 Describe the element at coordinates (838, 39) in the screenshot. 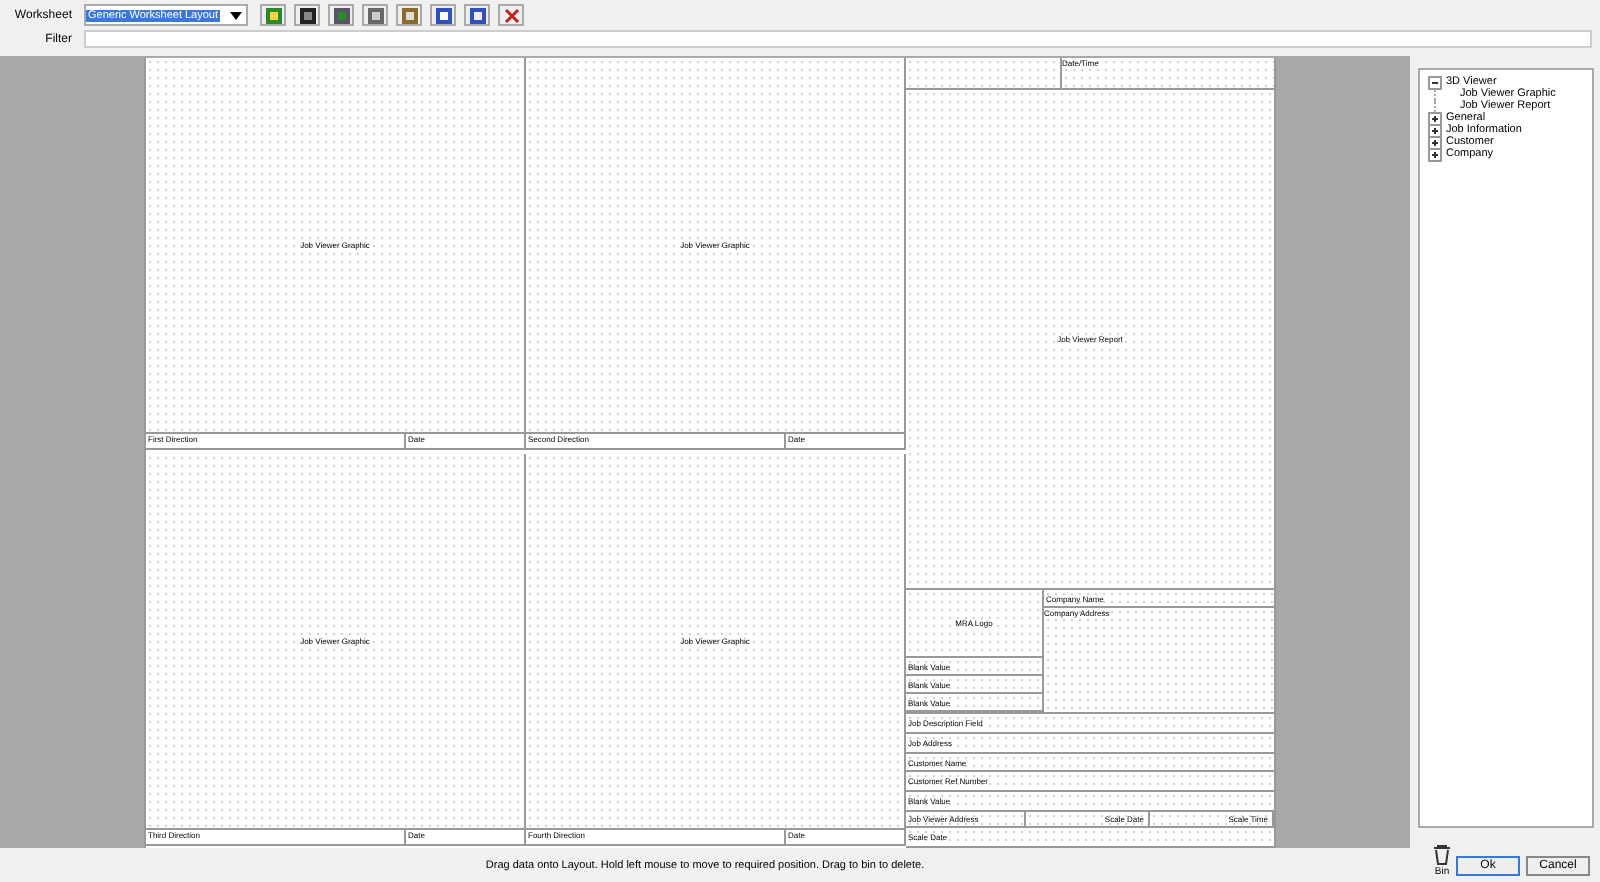

I see `filter-field` at that location.